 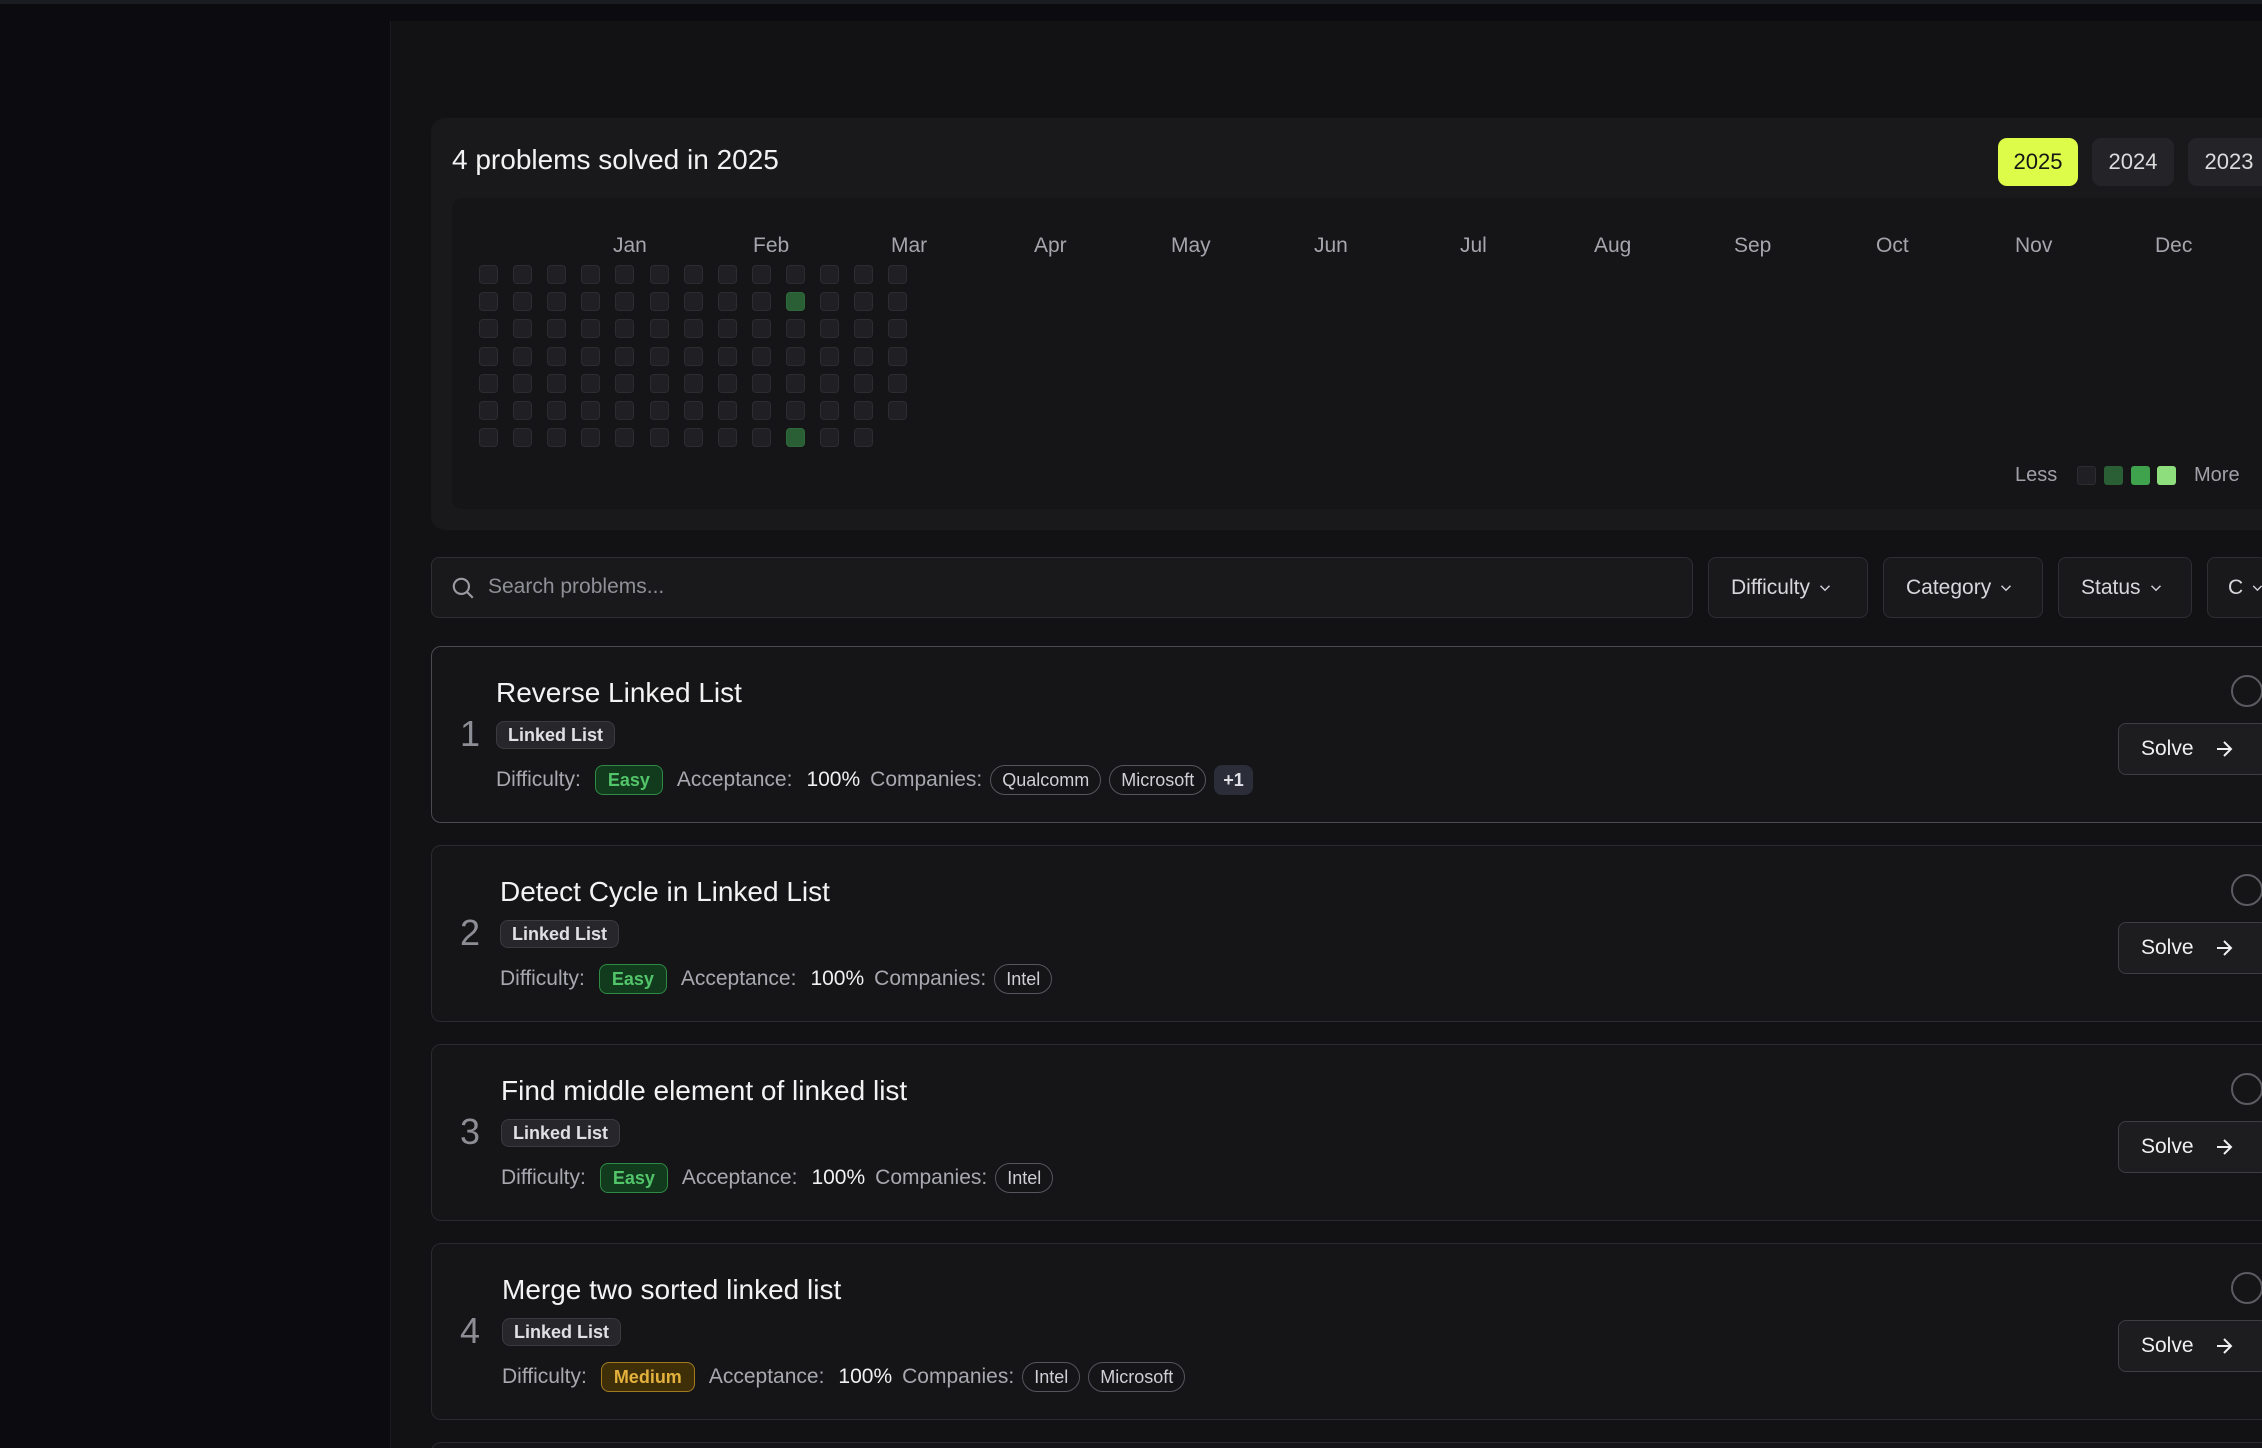 What do you see at coordinates (2038, 162) in the screenshot?
I see `year-button-2025: 2025` at bounding box center [2038, 162].